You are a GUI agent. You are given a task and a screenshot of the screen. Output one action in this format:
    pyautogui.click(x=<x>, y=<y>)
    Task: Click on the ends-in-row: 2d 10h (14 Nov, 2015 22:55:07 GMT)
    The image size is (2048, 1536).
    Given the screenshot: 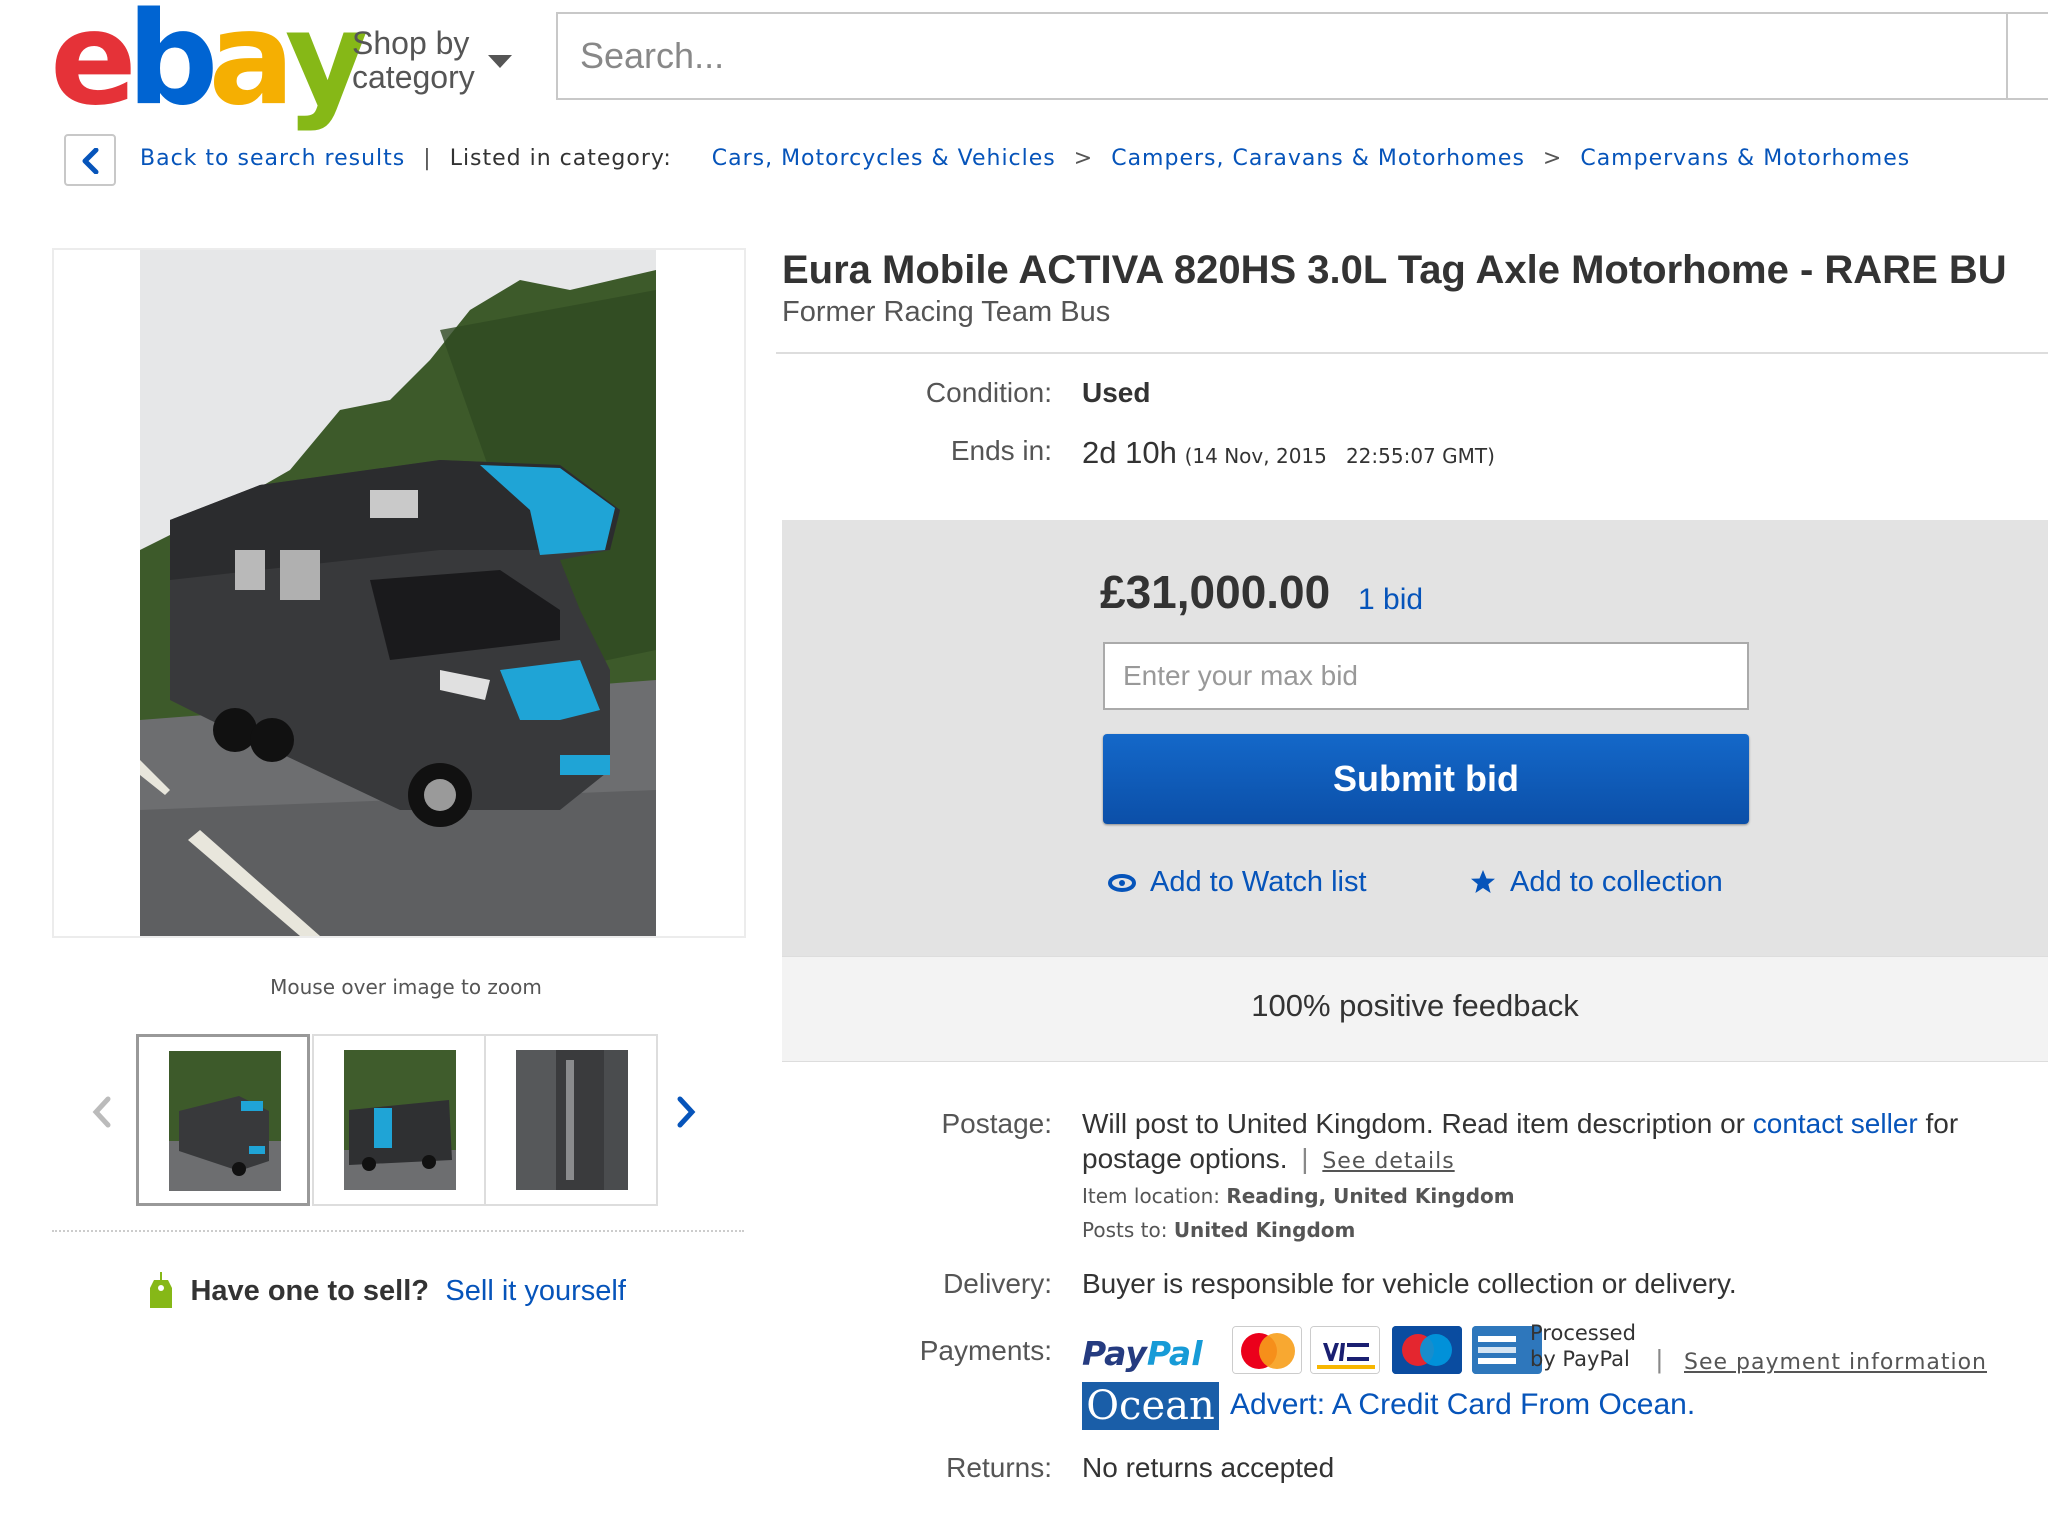 What is the action you would take?
    pyautogui.click(x=1288, y=453)
    